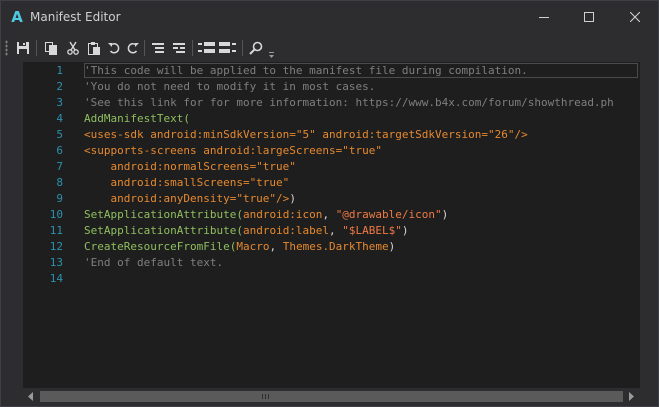  Describe the element at coordinates (331, 183) in the screenshot. I see `code-line: 8 android:smallScreens="true"` at that location.